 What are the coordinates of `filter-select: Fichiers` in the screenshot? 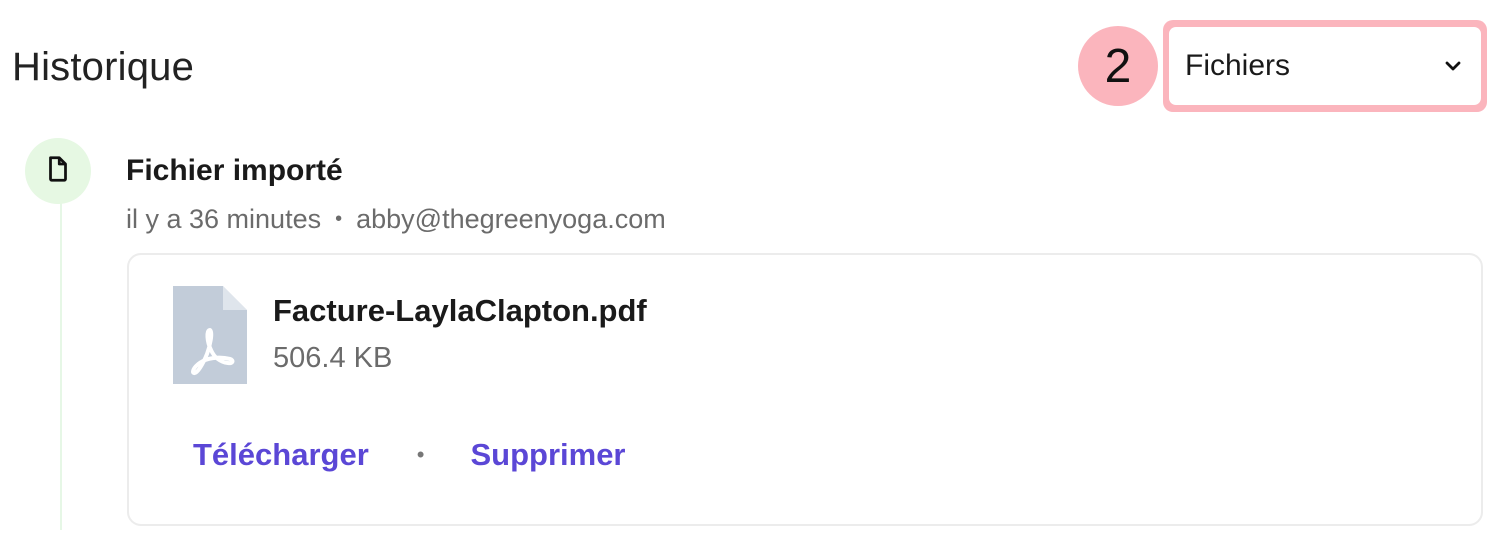 It's located at (1325, 66).